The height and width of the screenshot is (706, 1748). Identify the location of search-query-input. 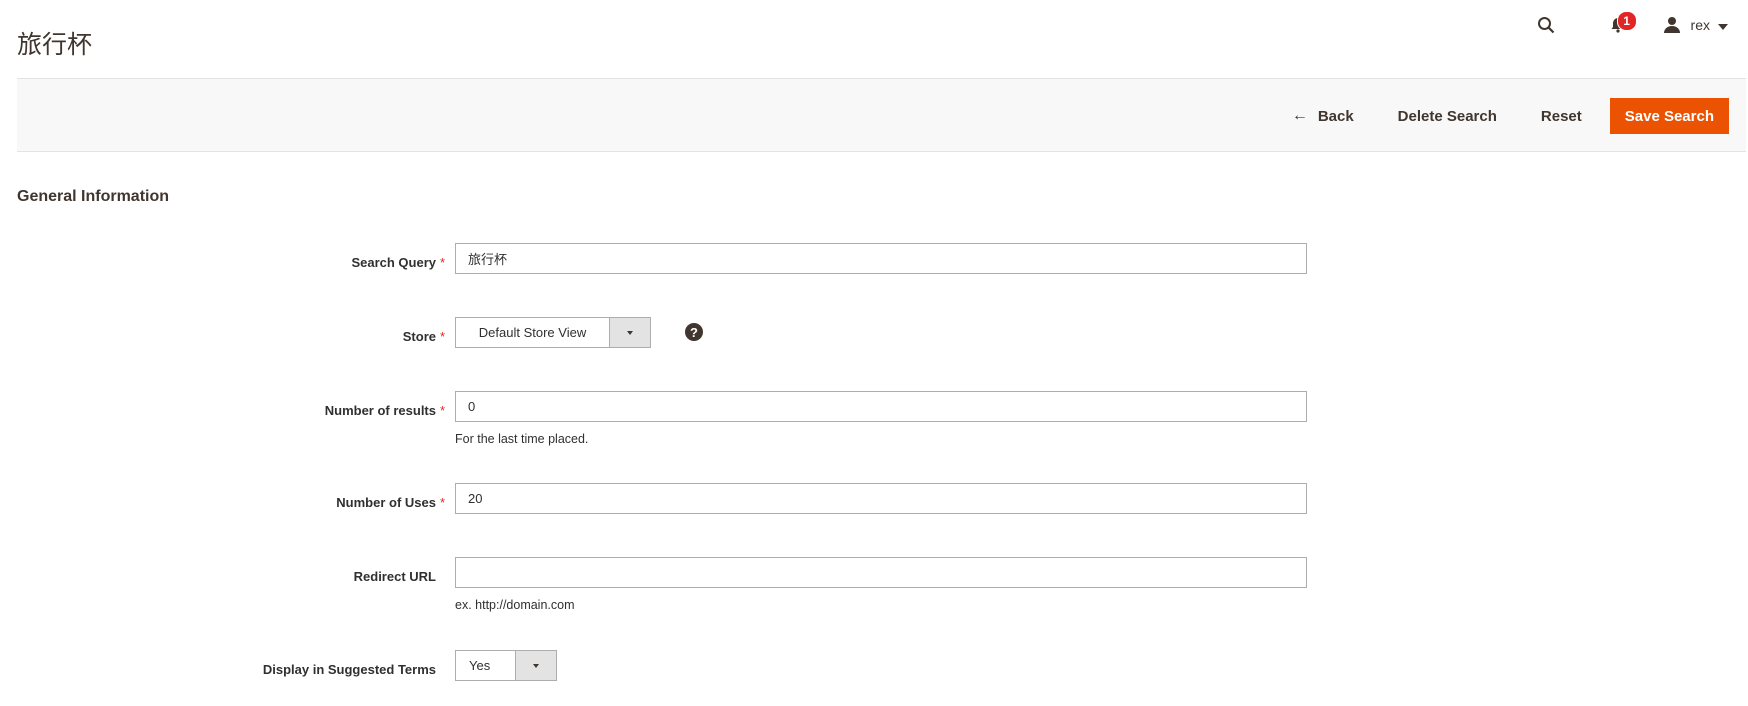
(881, 258).